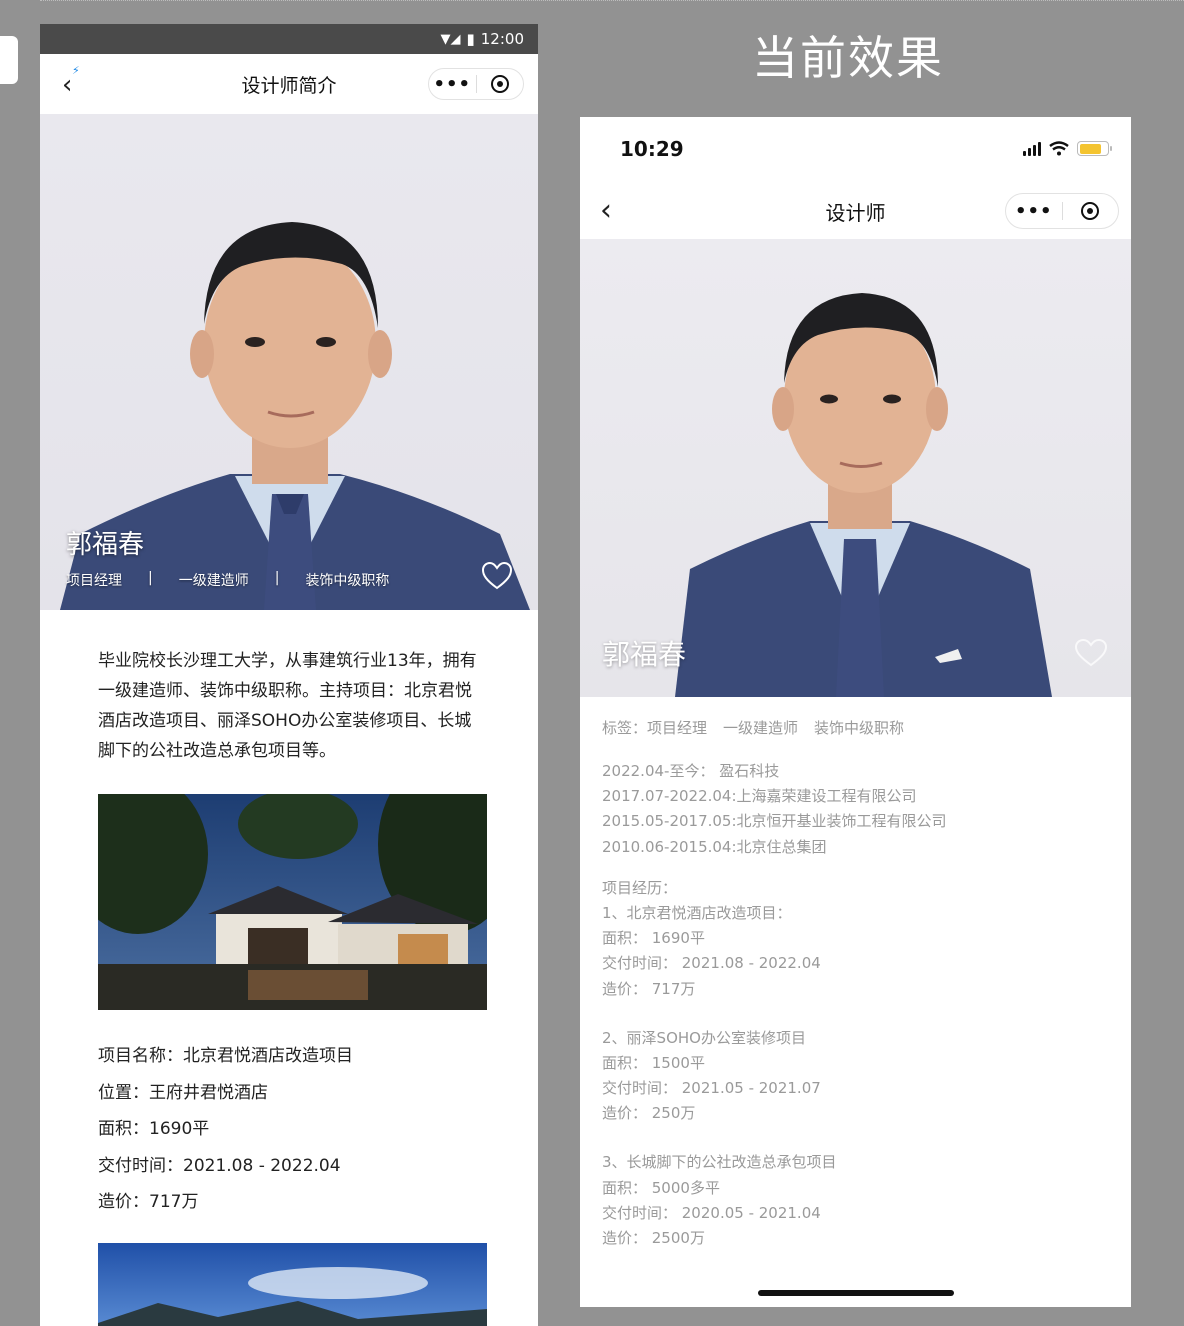  What do you see at coordinates (714, 846) in the screenshot?
I see `history-item: 2010.06-2015.04:北京住总集团` at bounding box center [714, 846].